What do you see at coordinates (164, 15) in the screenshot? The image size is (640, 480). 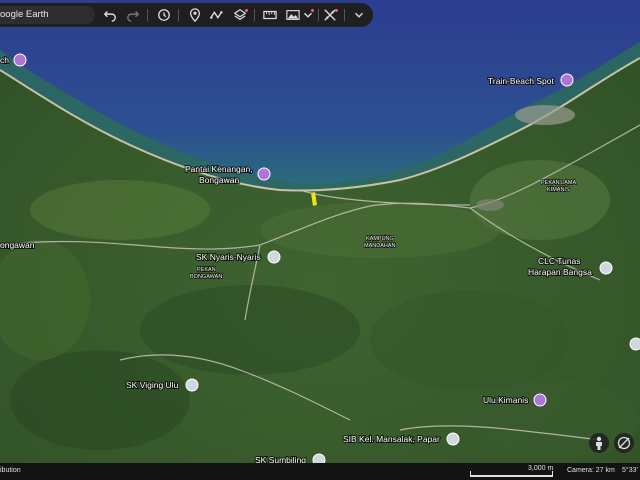 I see `history-icon` at bounding box center [164, 15].